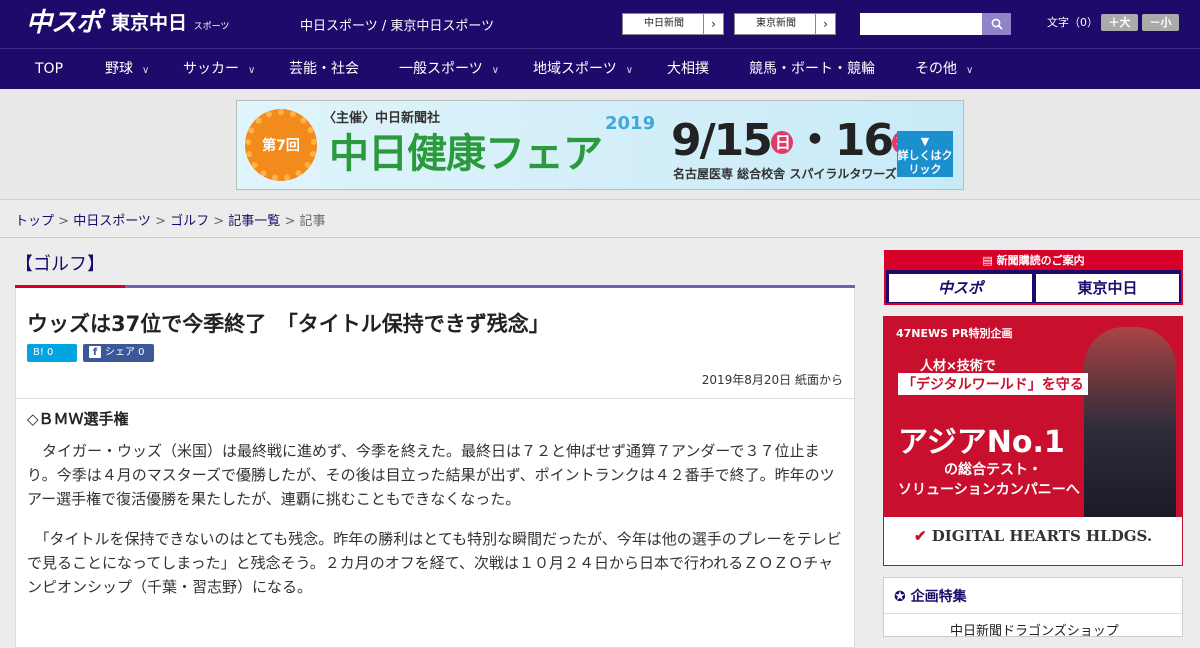 The width and height of the screenshot is (1200, 648). Describe the element at coordinates (64, 23) in the screenshot. I see `chuspo-logo: 中スポ` at that location.